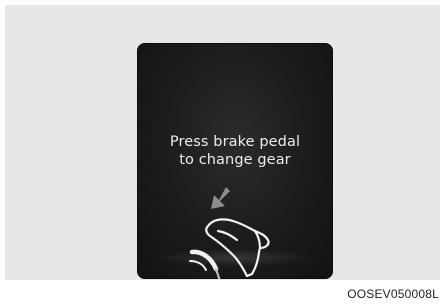  What do you see at coordinates (235, 151) in the screenshot?
I see `display-message: Press brake pedal to change gear` at bounding box center [235, 151].